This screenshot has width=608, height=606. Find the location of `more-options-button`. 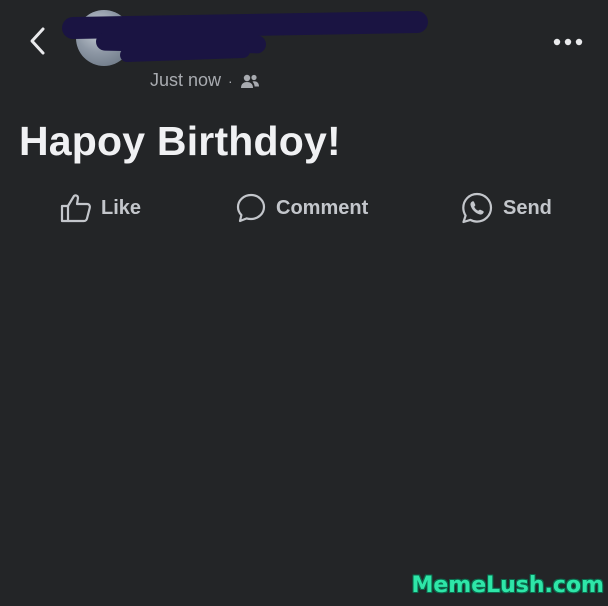

more-options-button is located at coordinates (568, 42).